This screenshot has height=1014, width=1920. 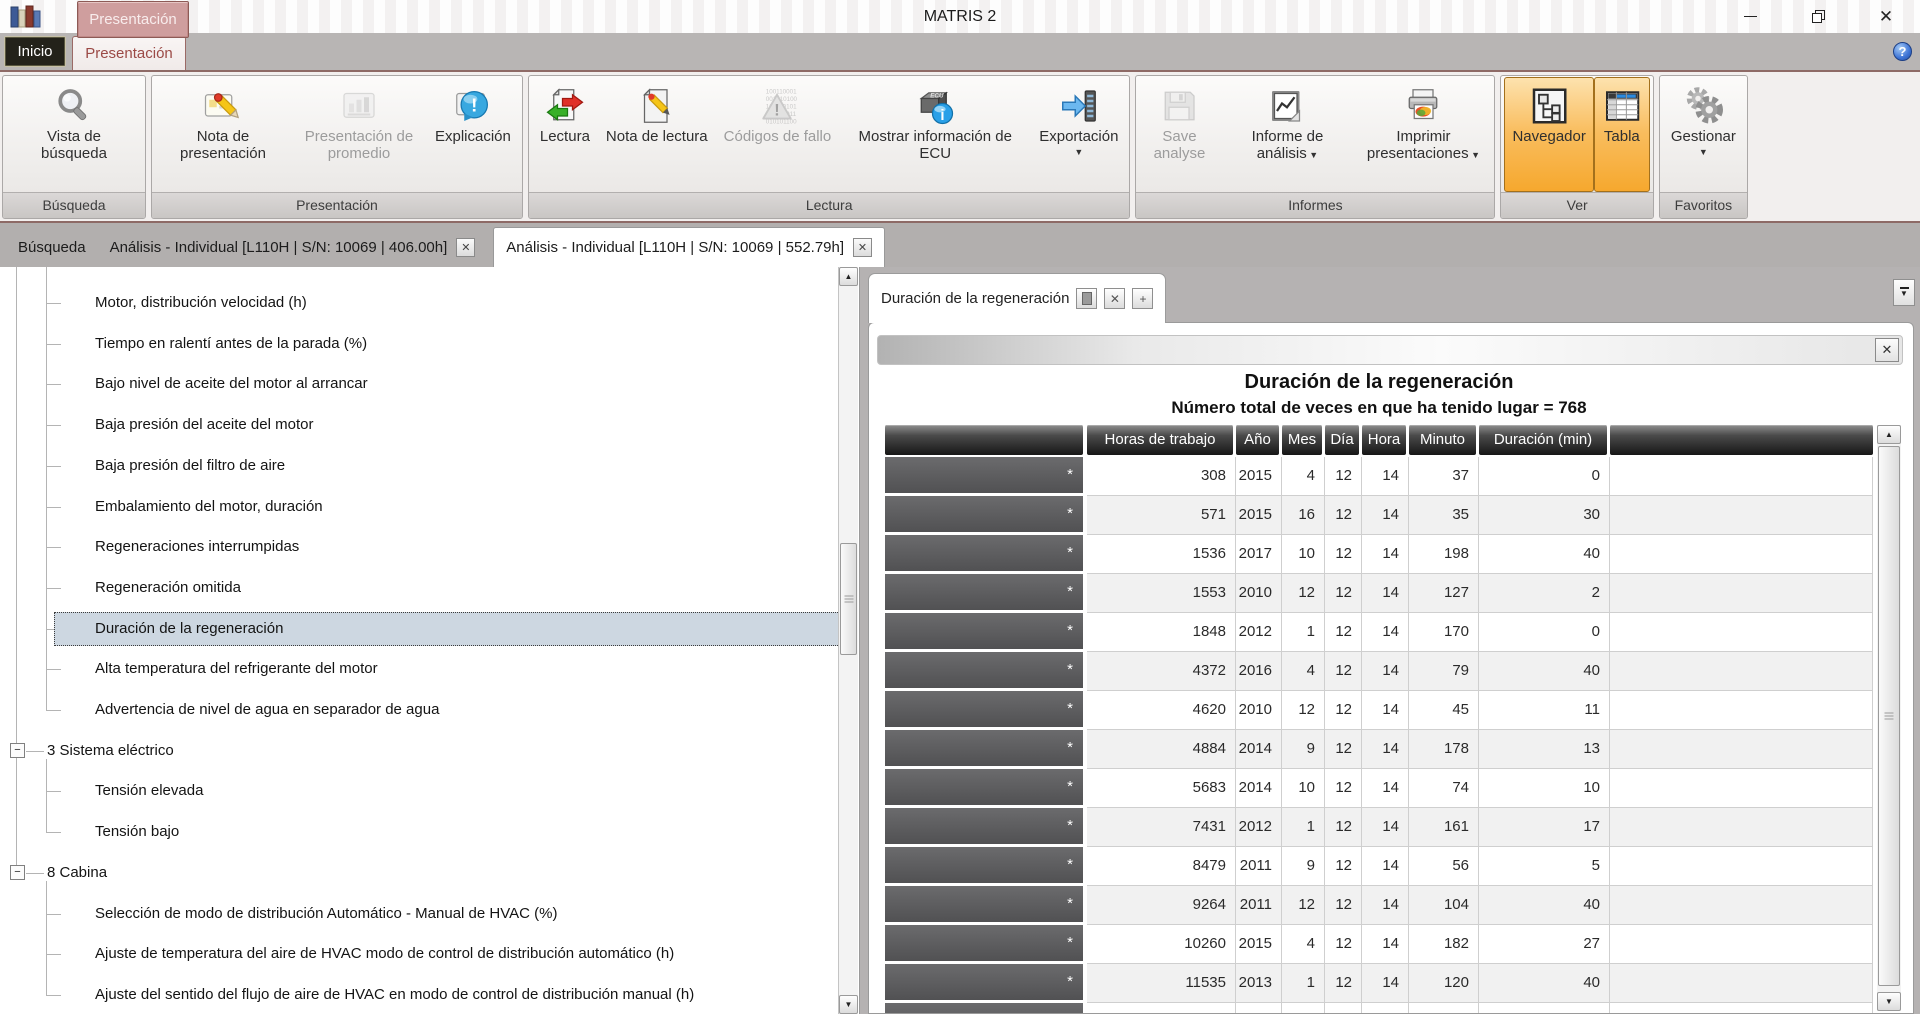 I want to click on table-row: * 308 2015 4 12 14 37 0, so click(x=1379, y=476).